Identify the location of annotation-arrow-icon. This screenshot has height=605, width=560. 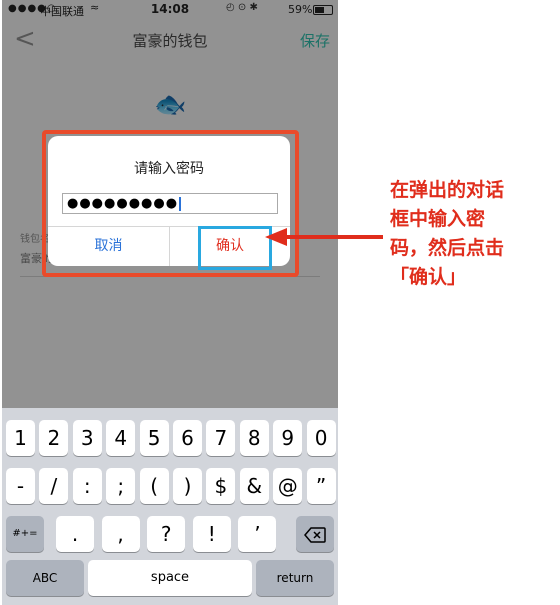
(324, 237).